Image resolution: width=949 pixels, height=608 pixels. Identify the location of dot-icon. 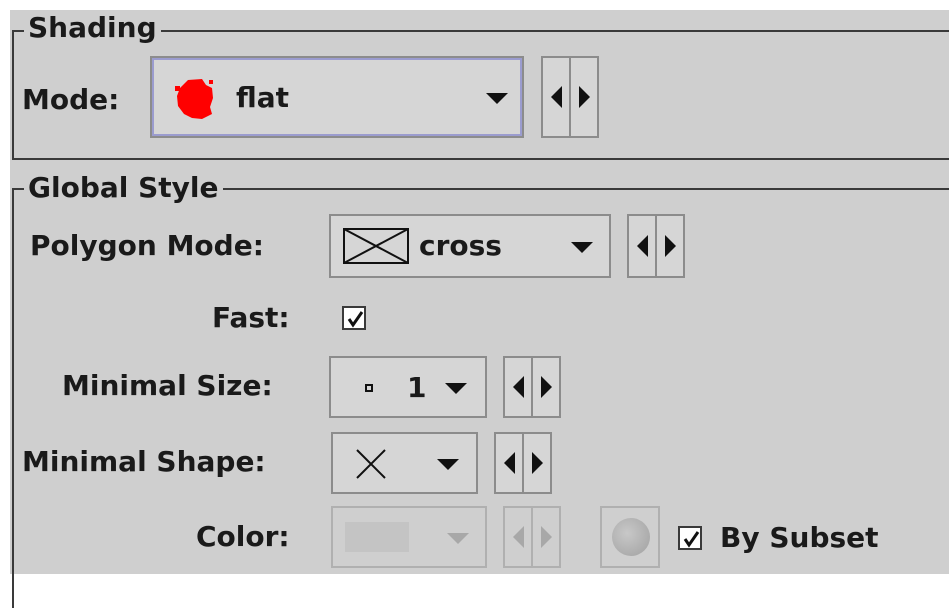
(369, 388).